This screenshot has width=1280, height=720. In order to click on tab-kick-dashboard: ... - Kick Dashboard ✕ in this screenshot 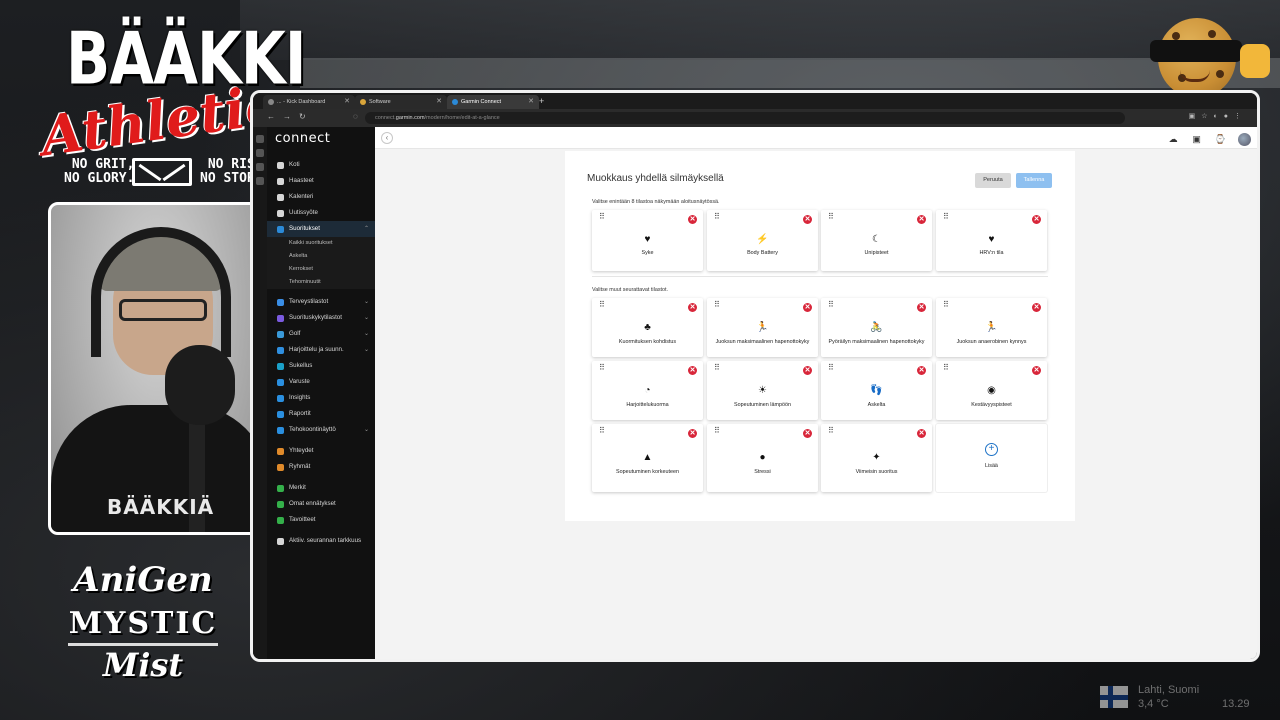, I will do `click(309, 102)`.